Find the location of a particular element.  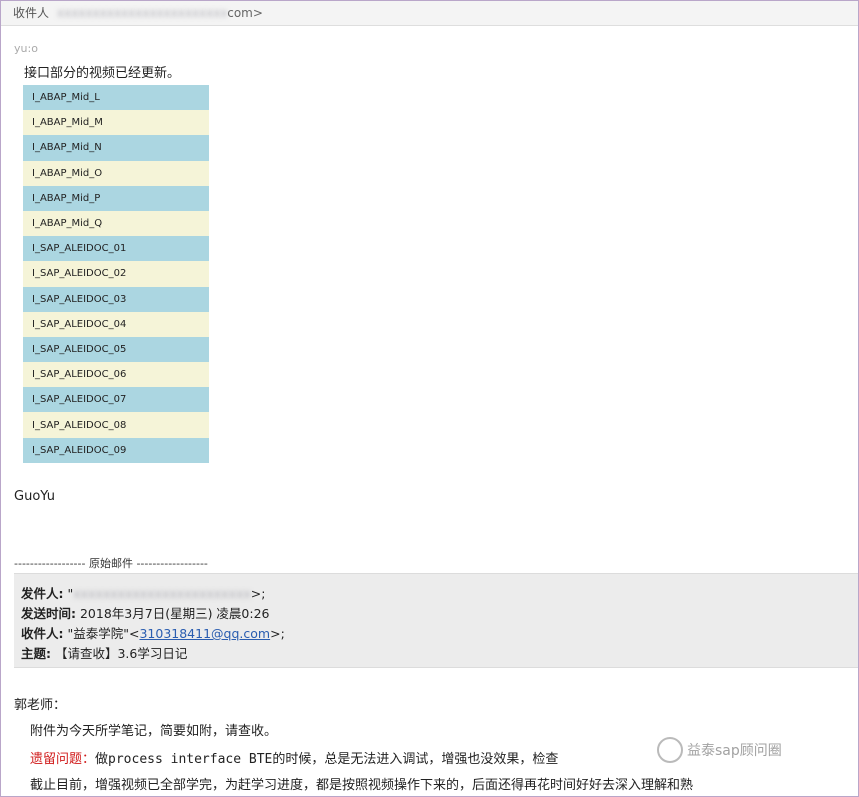

table-row: I_SAP_ALEIDOC_07 is located at coordinates (116, 400).